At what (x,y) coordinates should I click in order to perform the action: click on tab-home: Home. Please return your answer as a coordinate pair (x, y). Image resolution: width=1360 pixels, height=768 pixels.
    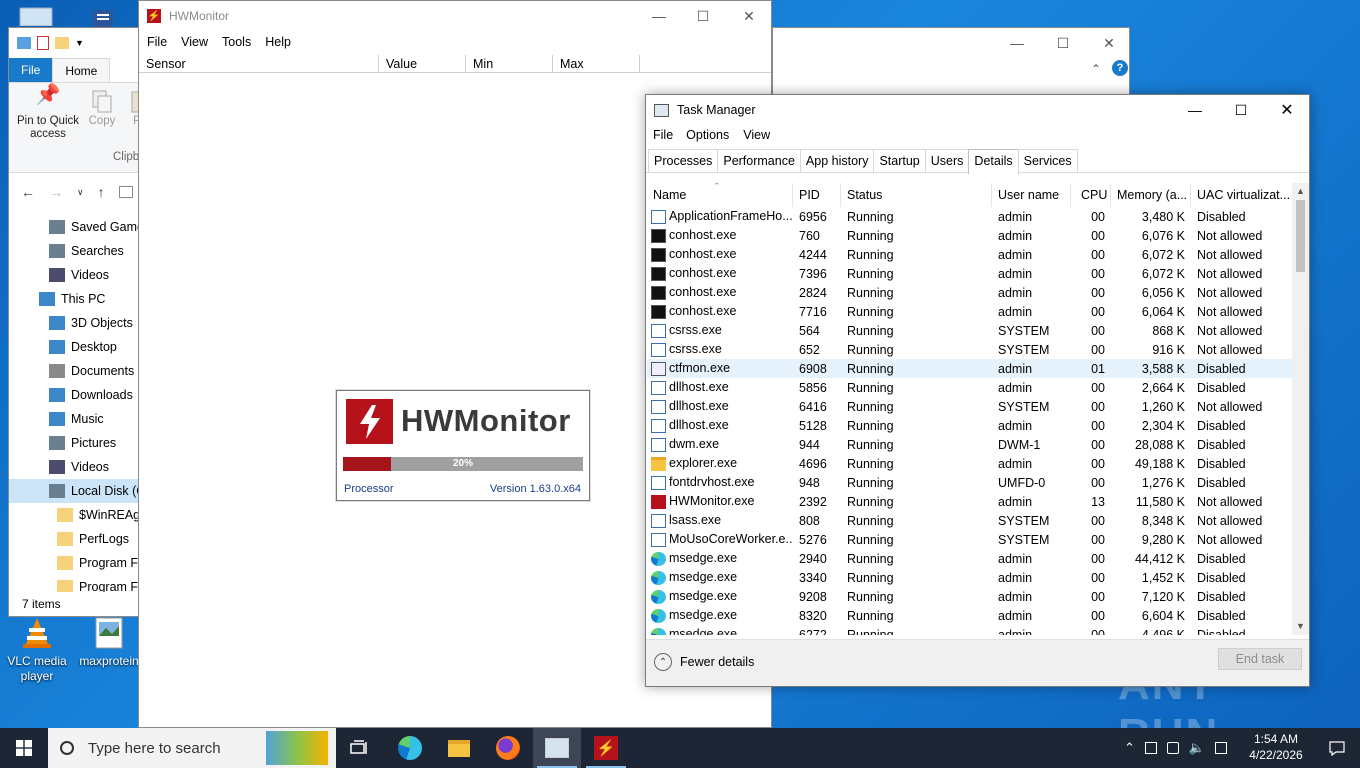
    Looking at the image, I should click on (81, 70).